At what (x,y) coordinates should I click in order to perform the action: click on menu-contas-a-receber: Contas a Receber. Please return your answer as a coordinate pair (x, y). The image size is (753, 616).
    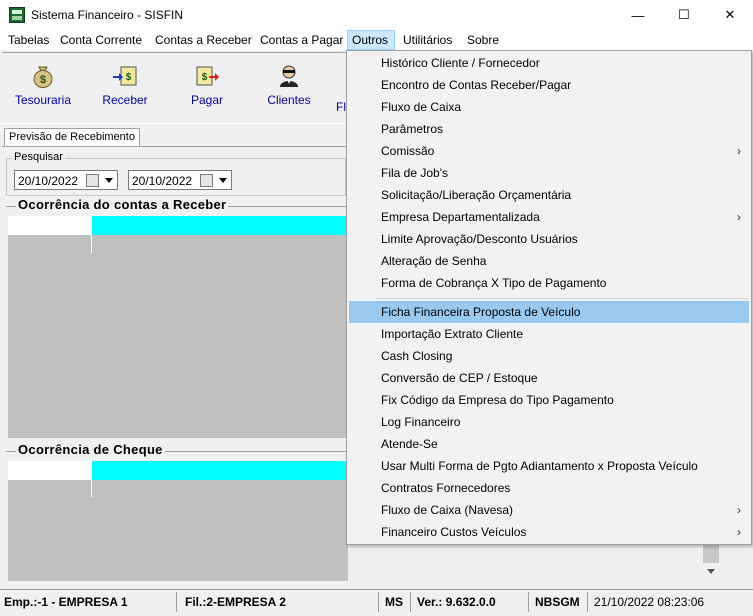
    Looking at the image, I should click on (203, 40).